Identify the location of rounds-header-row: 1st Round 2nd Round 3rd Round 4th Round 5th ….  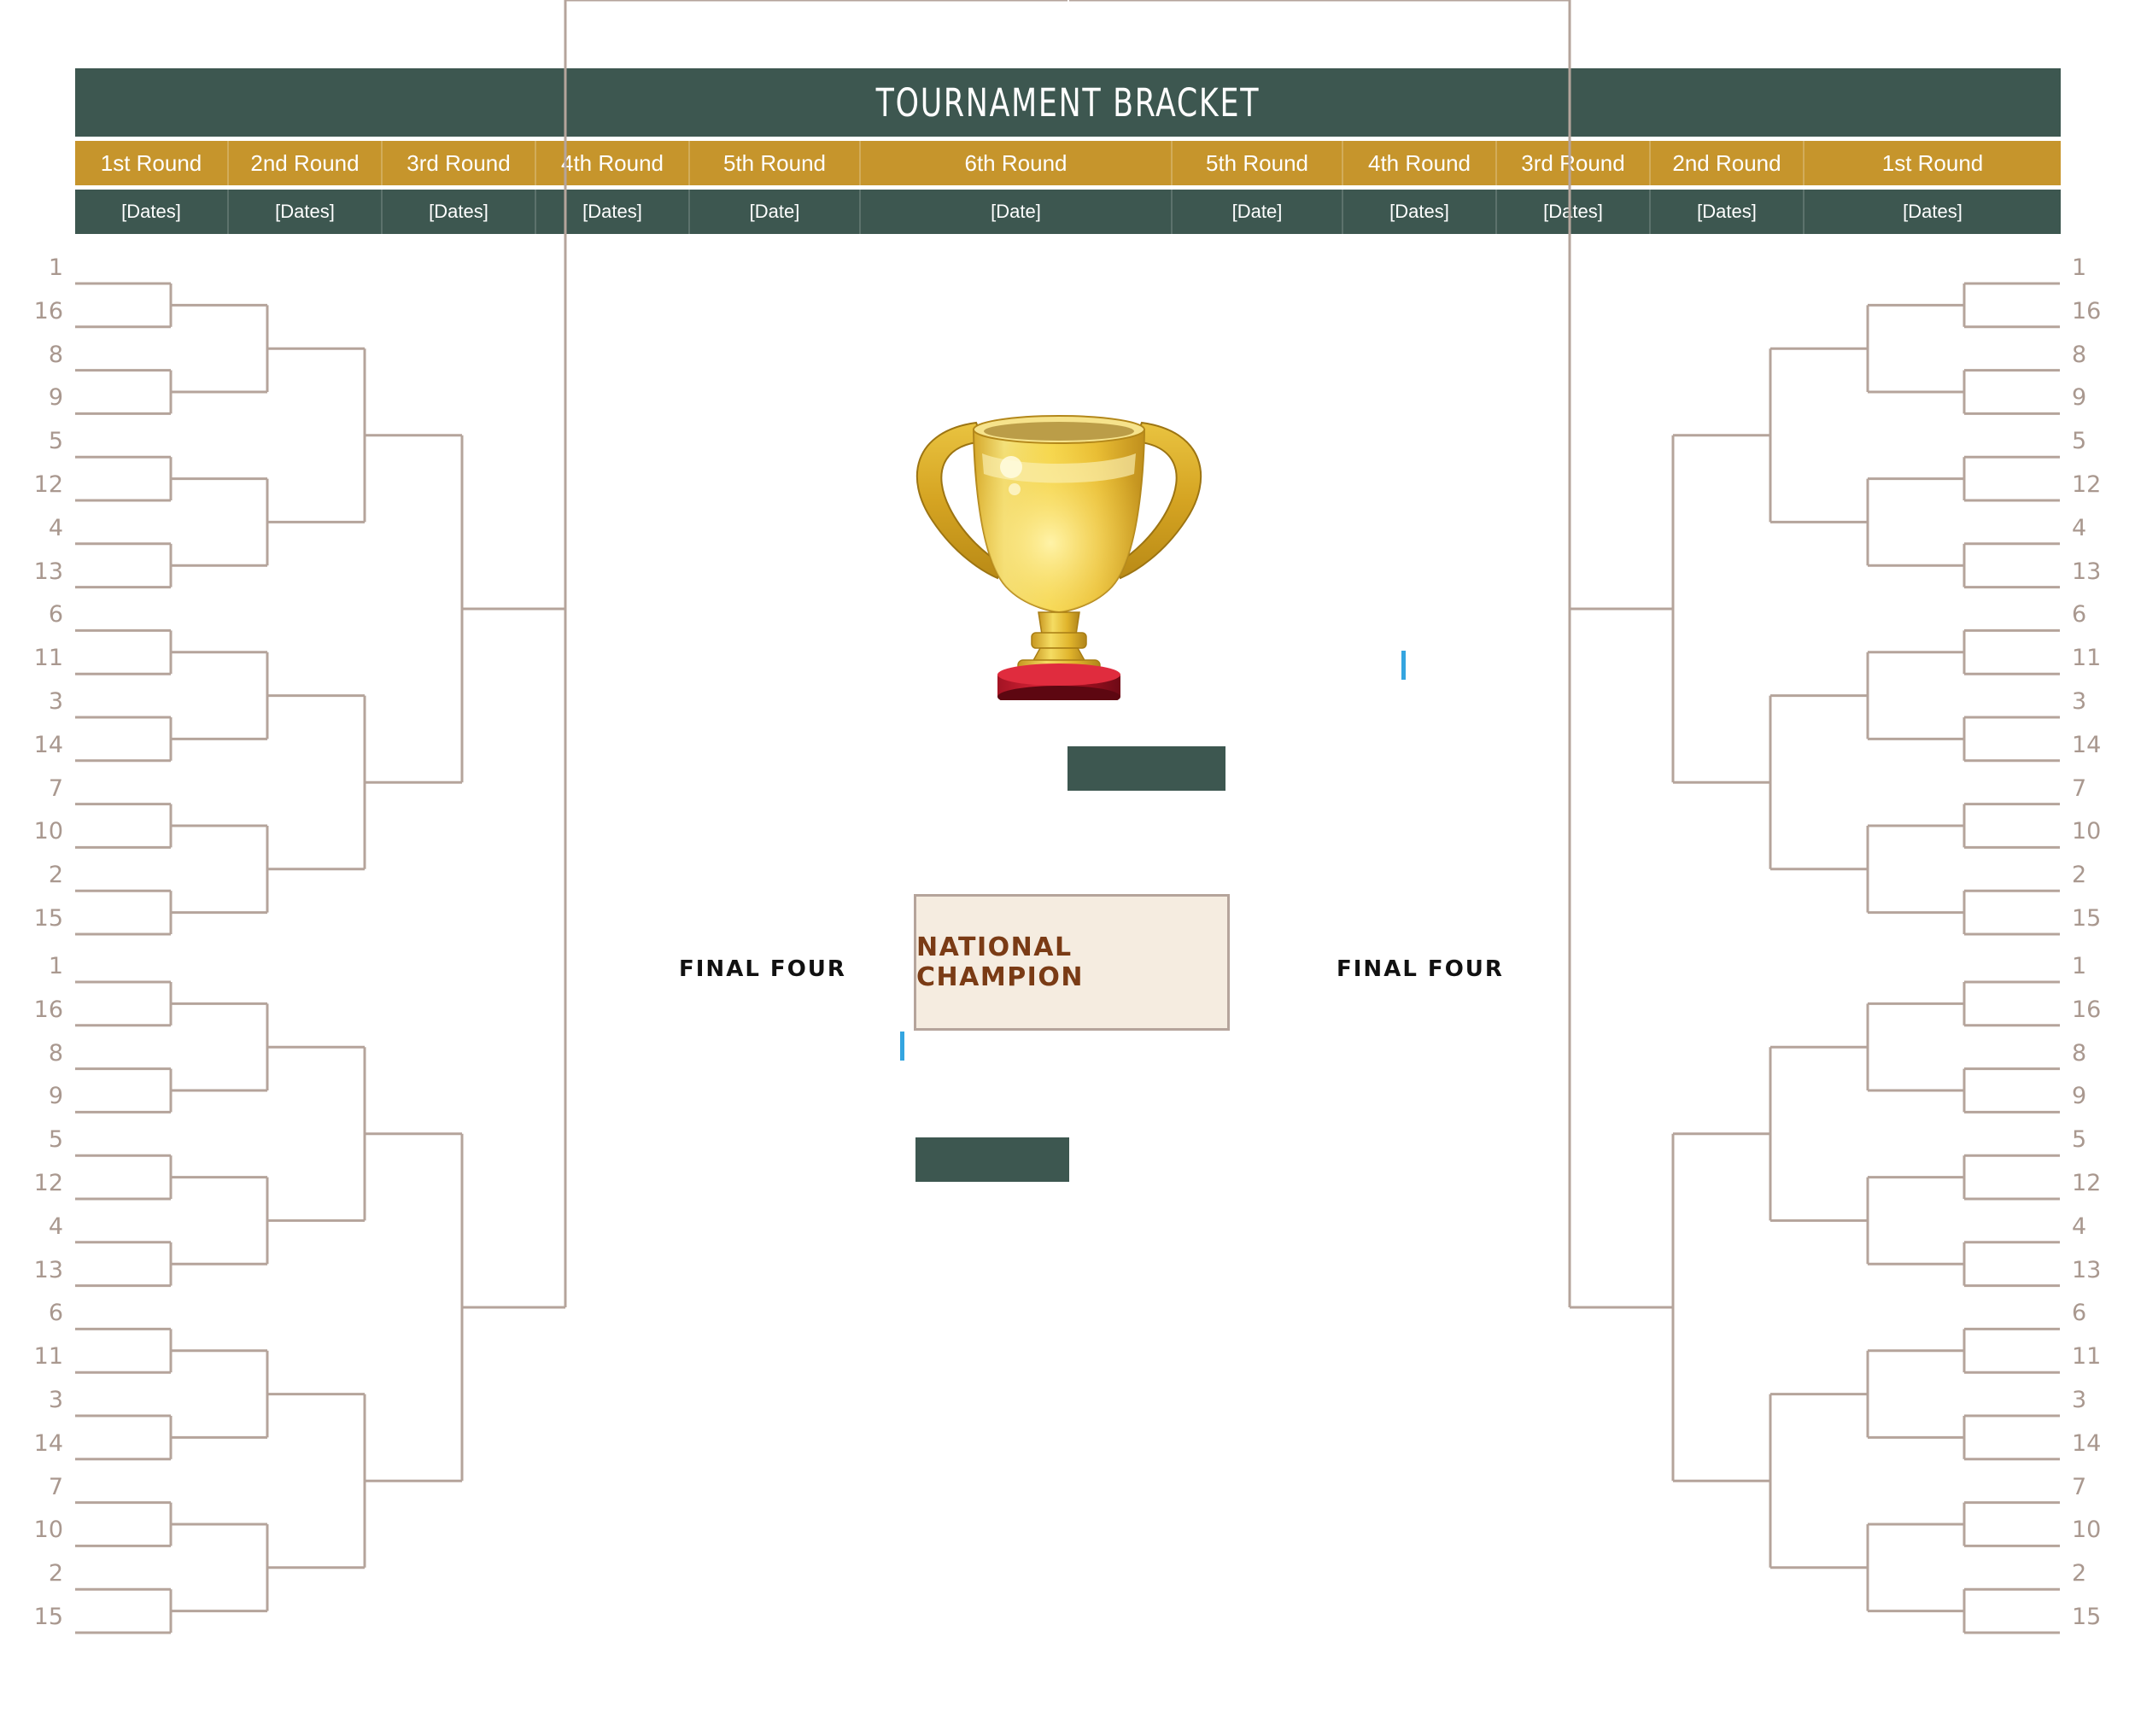
(1068, 163).